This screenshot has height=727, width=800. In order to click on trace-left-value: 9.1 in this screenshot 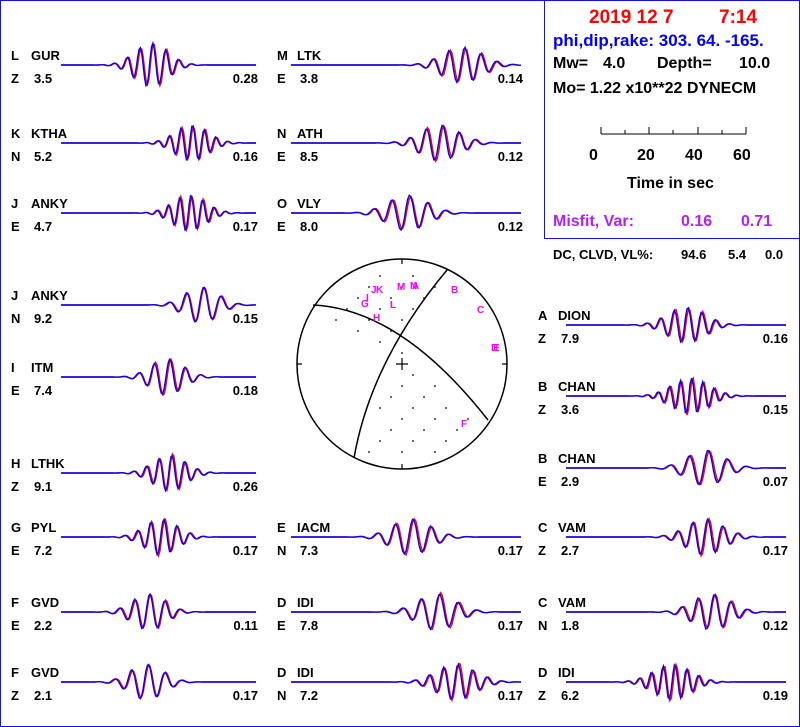, I will do `click(43, 486)`.